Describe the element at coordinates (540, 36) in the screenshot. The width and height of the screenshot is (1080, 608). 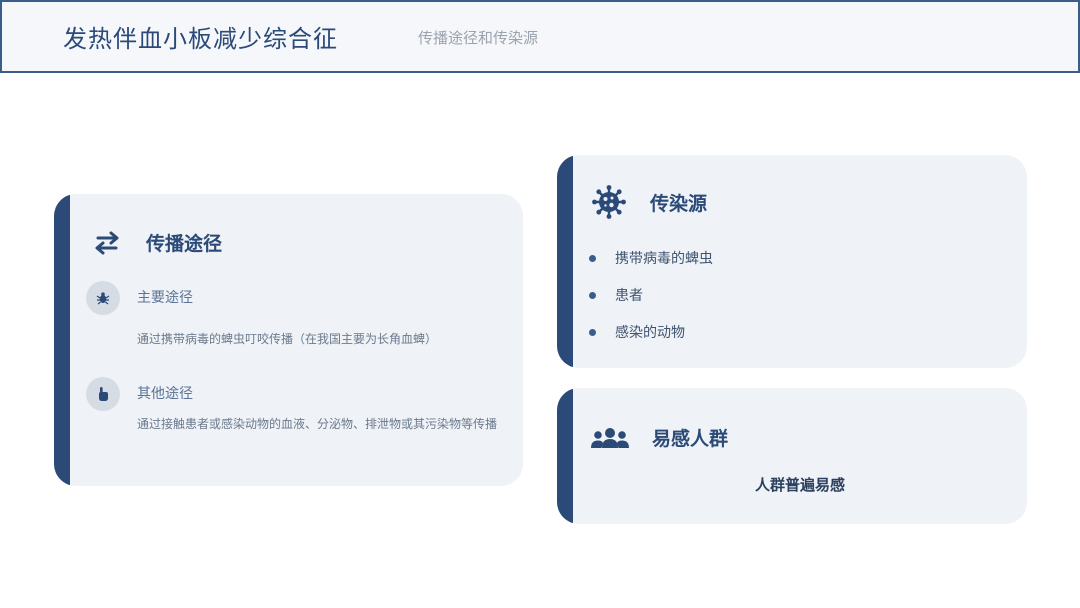
I see `header: 发热伴血小板减少综合征 传播途径和传染源` at that location.